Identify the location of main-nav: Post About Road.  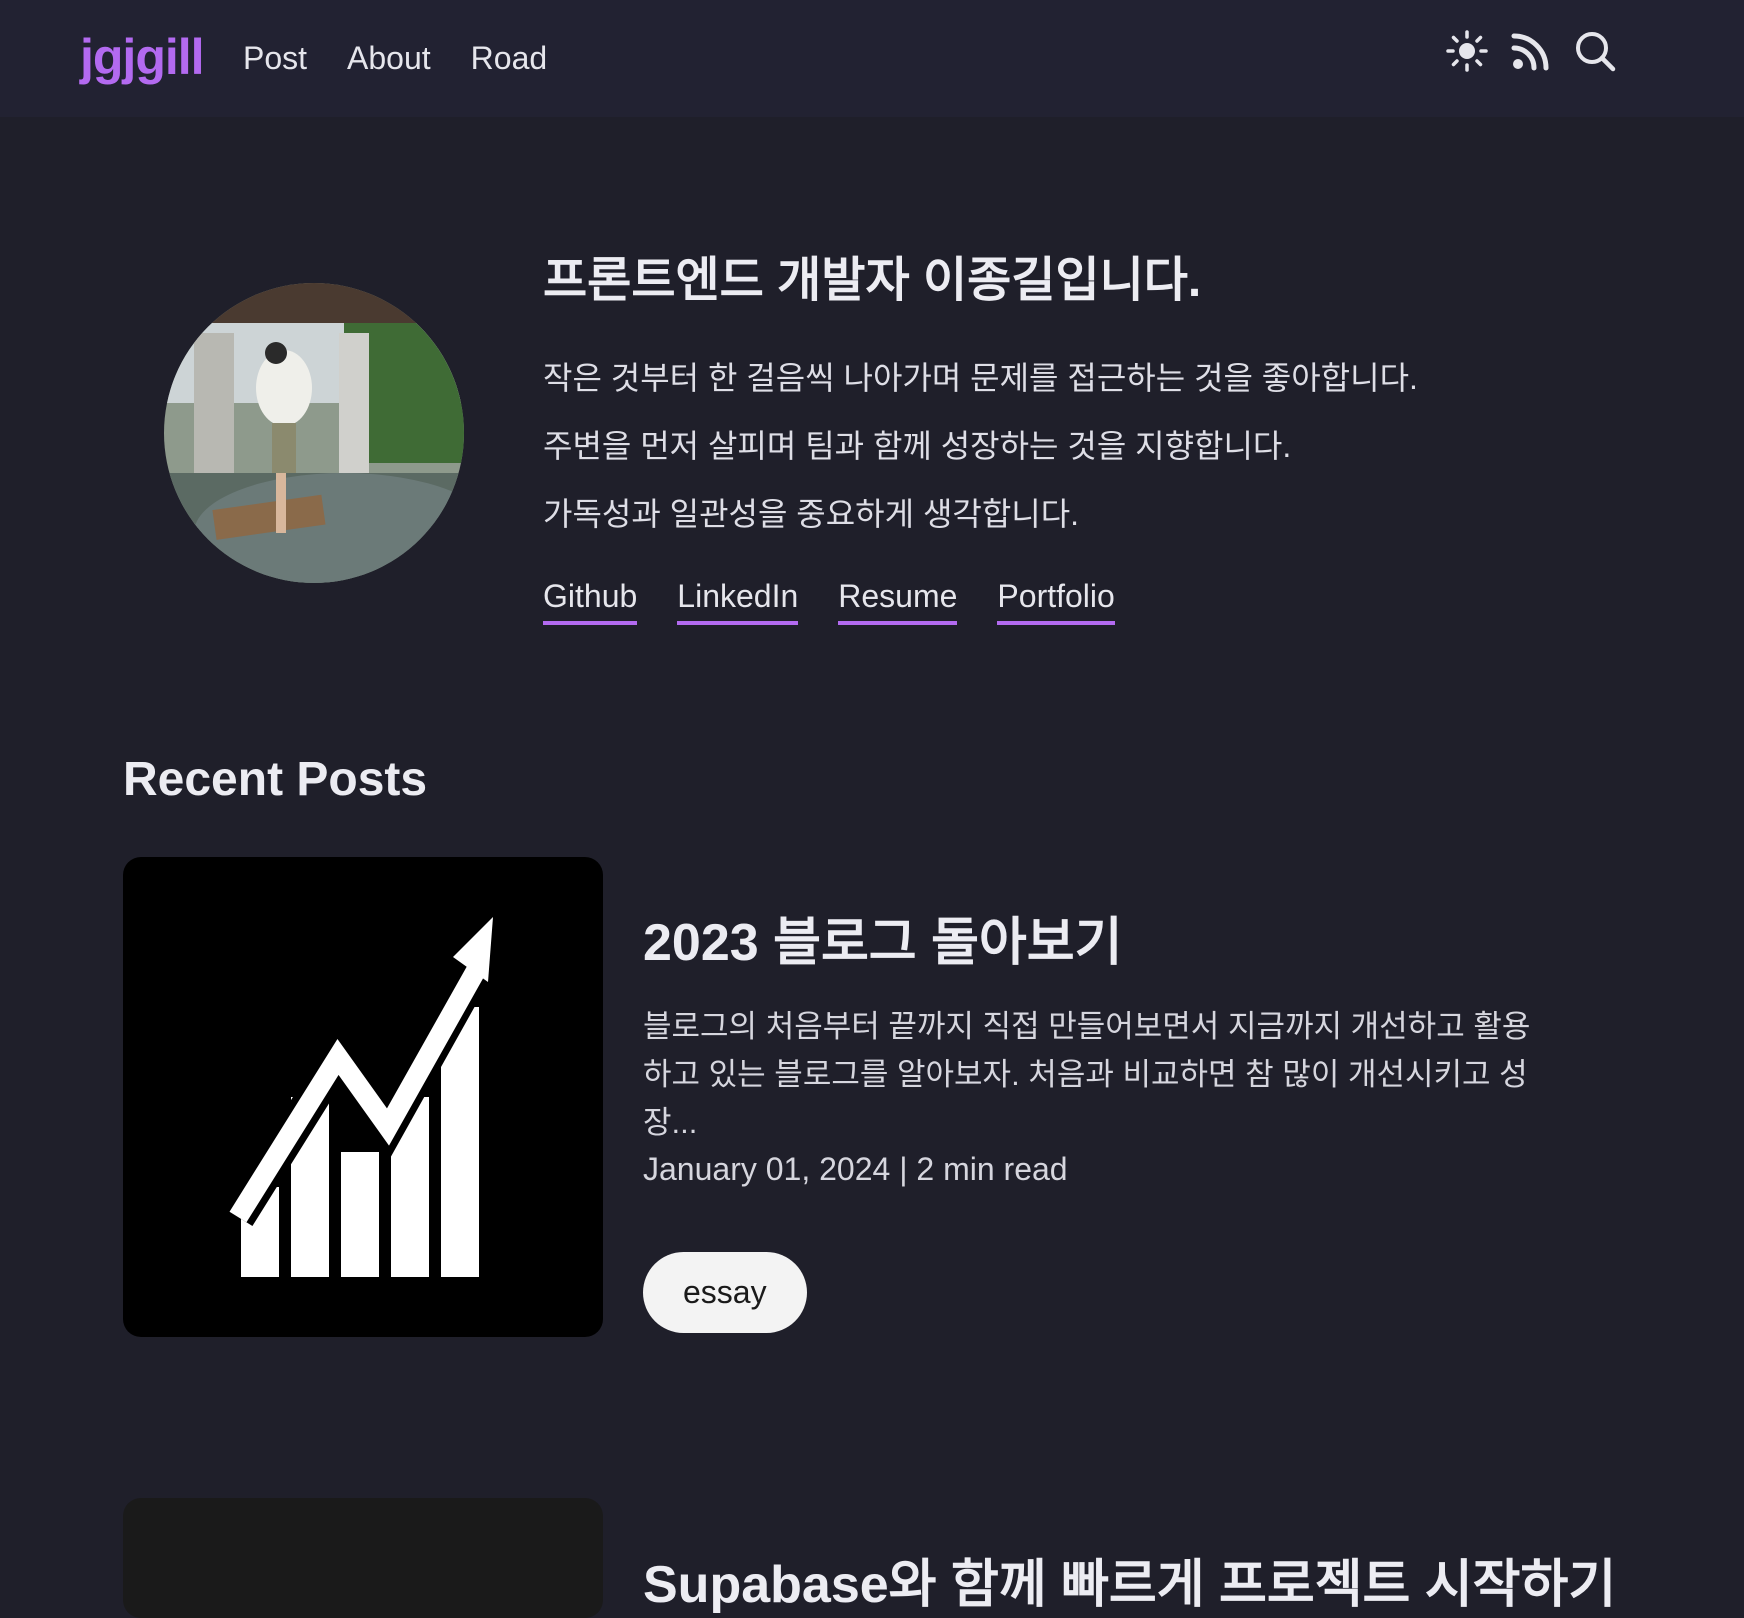
(395, 58).